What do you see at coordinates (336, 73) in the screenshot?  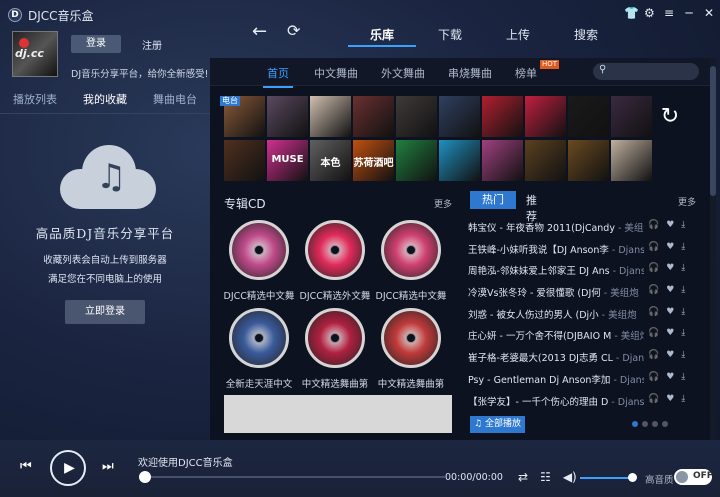 I see `subtab-chinese-dance: 中文舞曲` at bounding box center [336, 73].